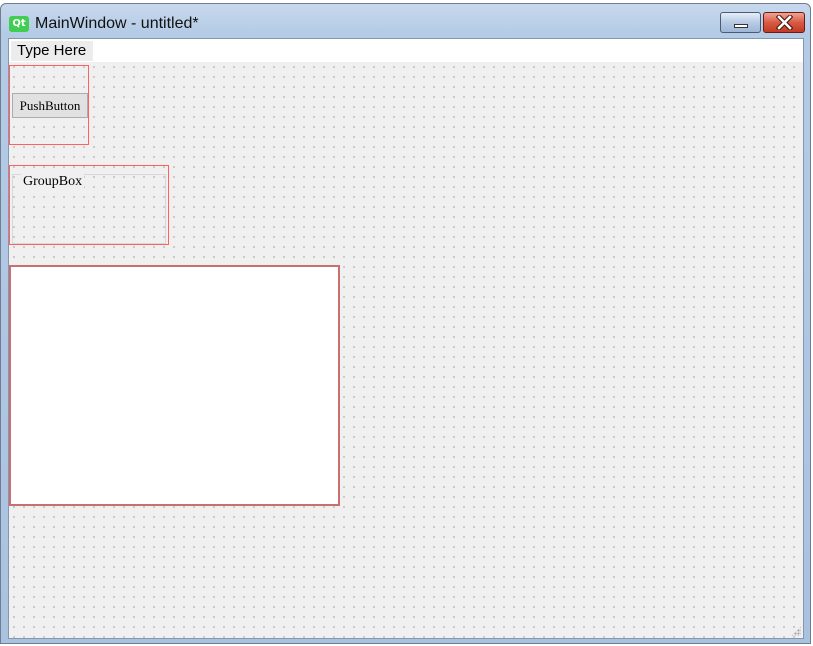 Image resolution: width=813 pixels, height=646 pixels. Describe the element at coordinates (405, 21) in the screenshot. I see `title-bar: Qt MainWindow - untitled*` at that location.